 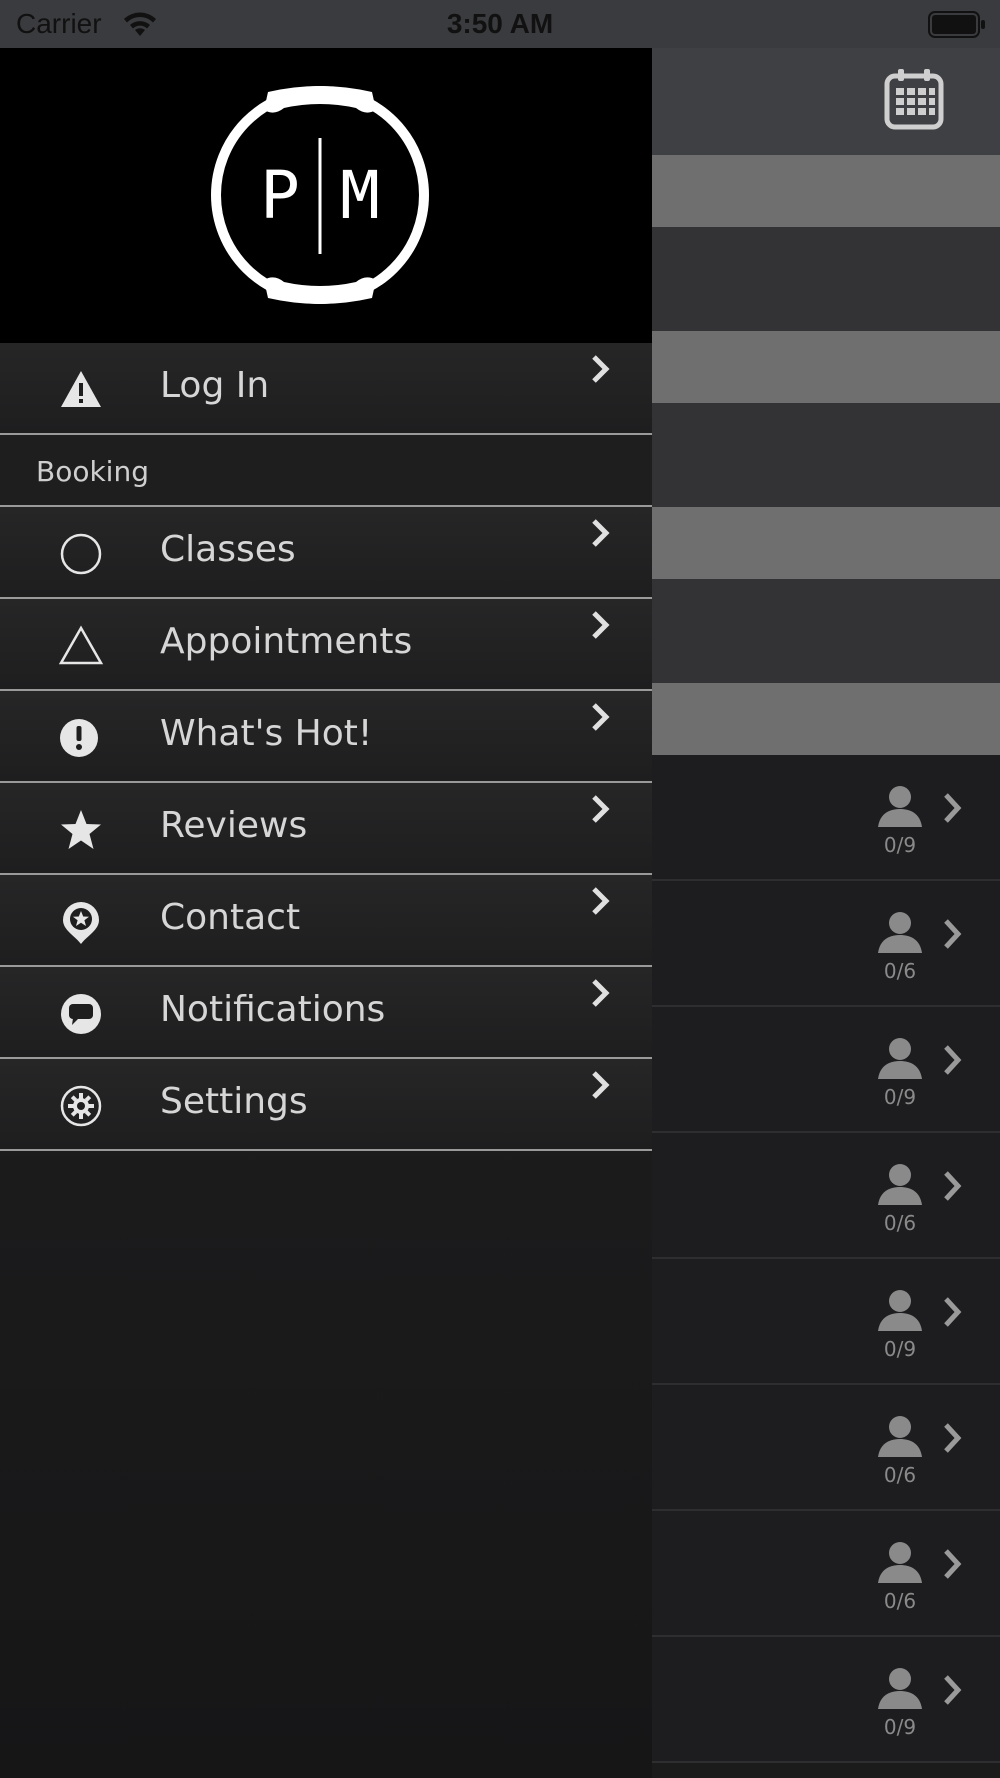 I want to click on clock-label: 3:50 AM, so click(x=500, y=23).